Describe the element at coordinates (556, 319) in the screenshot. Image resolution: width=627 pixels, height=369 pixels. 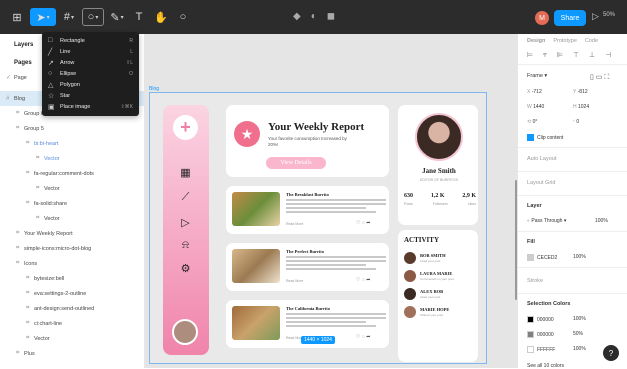
I see `selection-color-row: 000000 100%` at that location.